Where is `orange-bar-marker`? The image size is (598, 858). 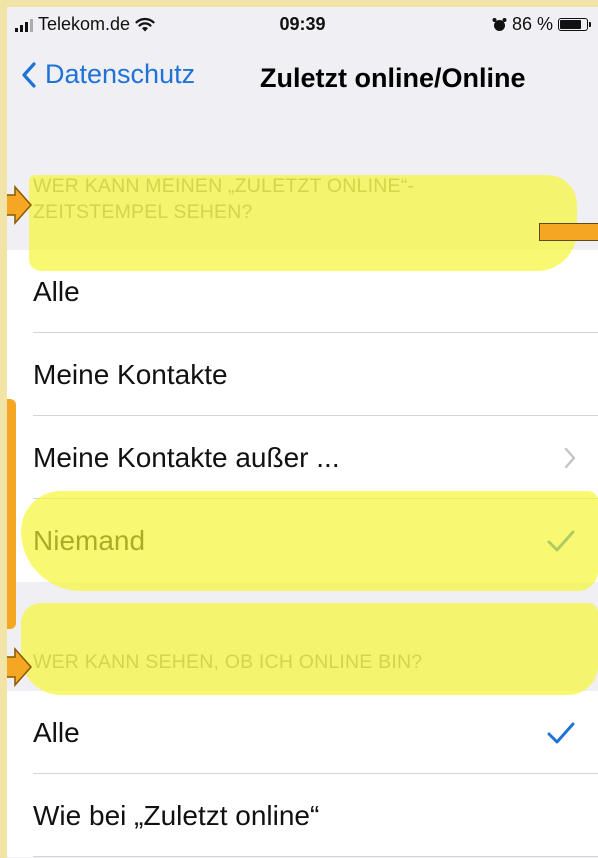 orange-bar-marker is located at coordinates (568, 232).